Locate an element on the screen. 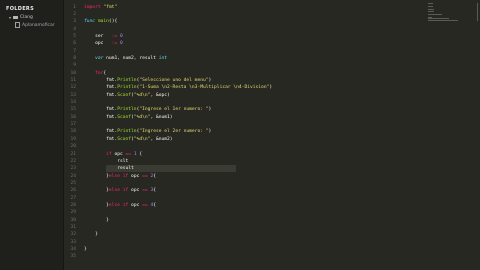 The height and width of the screenshot is (270, 480). code-token: result is located at coordinates (109, 169).